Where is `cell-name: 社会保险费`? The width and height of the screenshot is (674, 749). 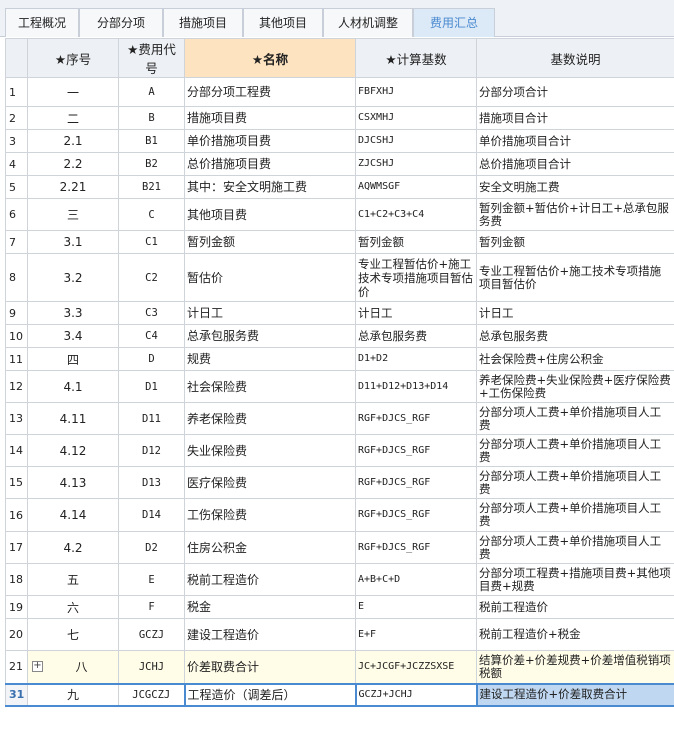 cell-name: 社会保险费 is located at coordinates (270, 386).